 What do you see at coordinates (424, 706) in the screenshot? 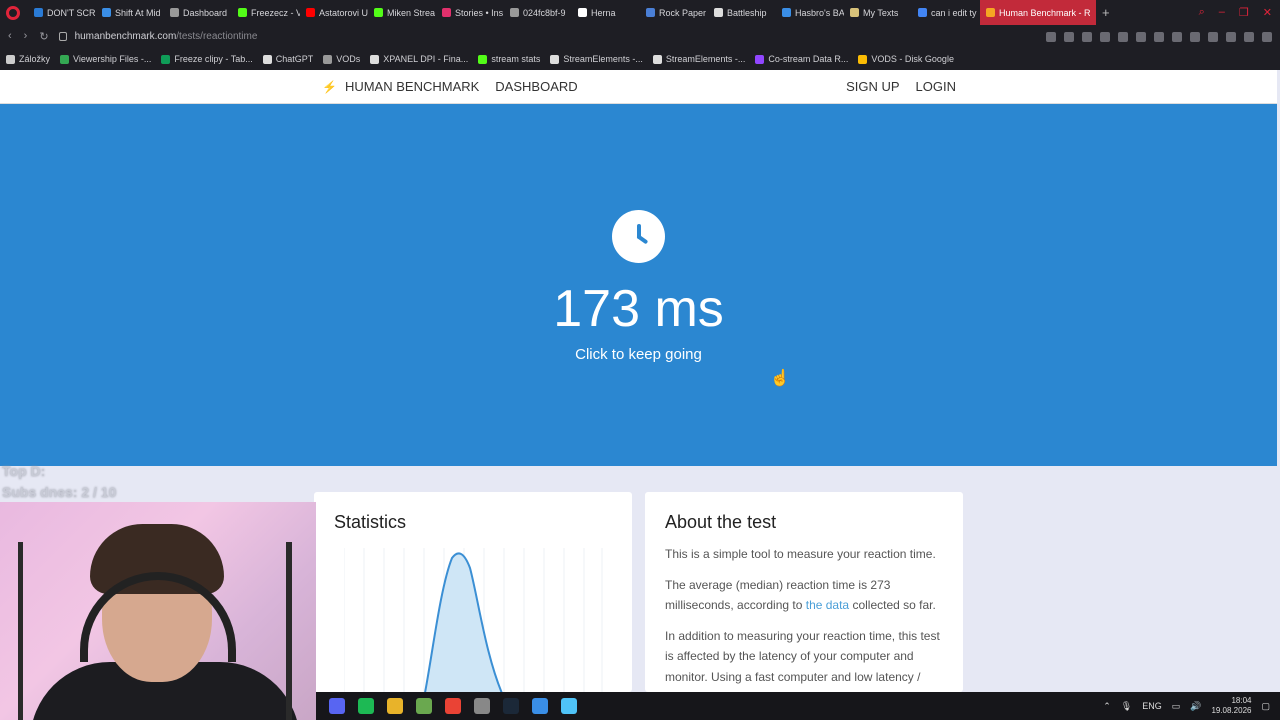
I see `app-green-icon` at bounding box center [424, 706].